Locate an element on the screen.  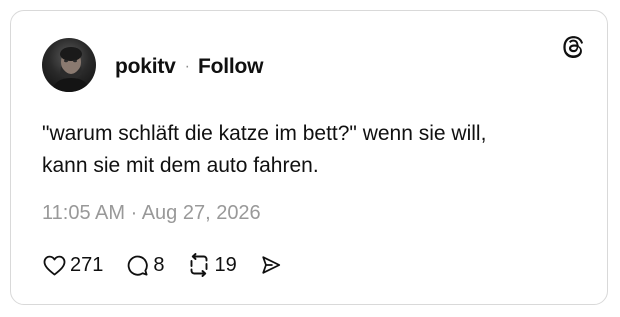
send-icon is located at coordinates (271, 265).